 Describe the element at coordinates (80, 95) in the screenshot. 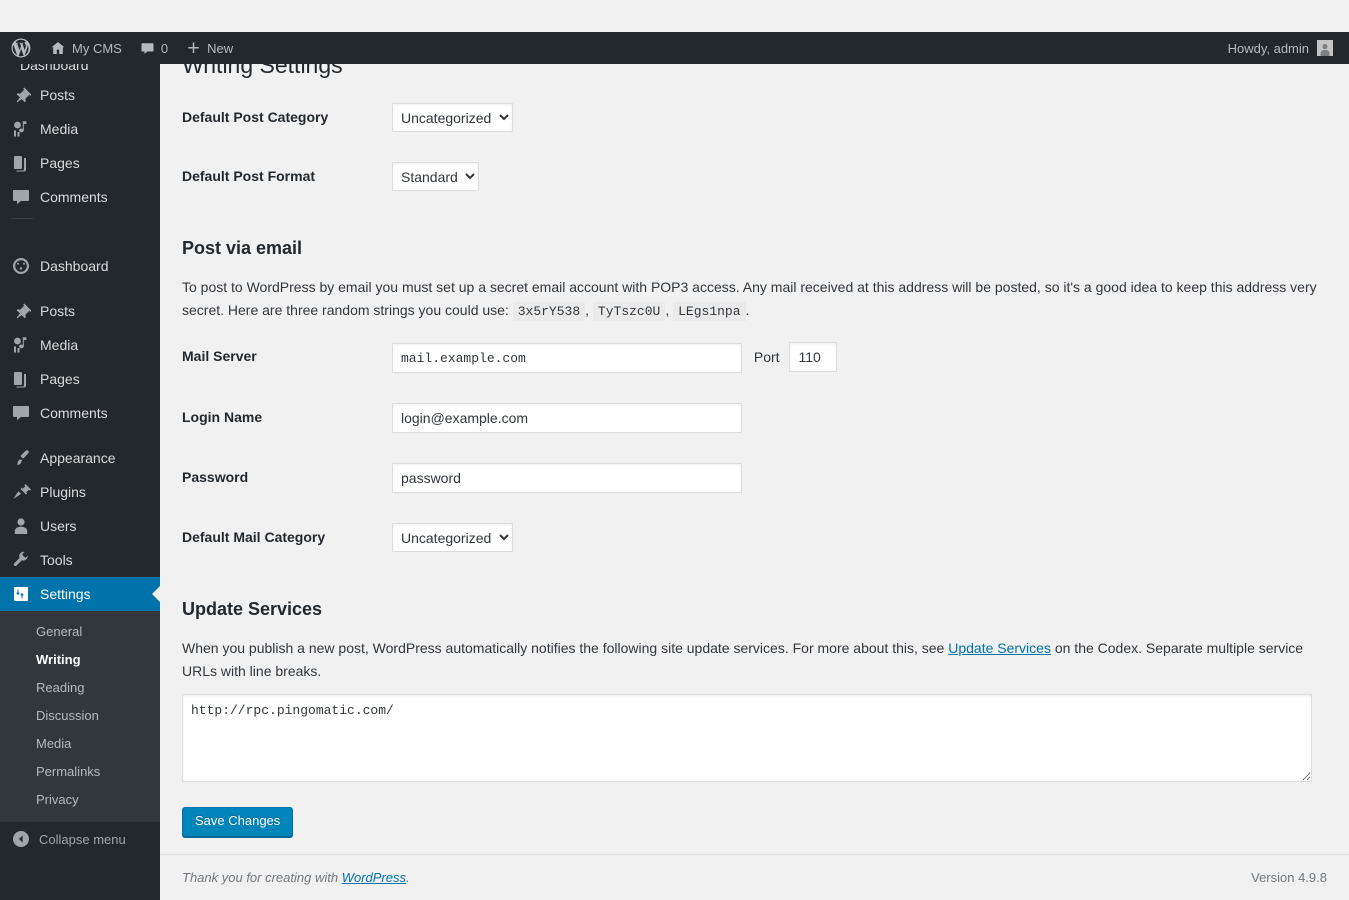

I see `sidebar-item-posts: Posts` at that location.